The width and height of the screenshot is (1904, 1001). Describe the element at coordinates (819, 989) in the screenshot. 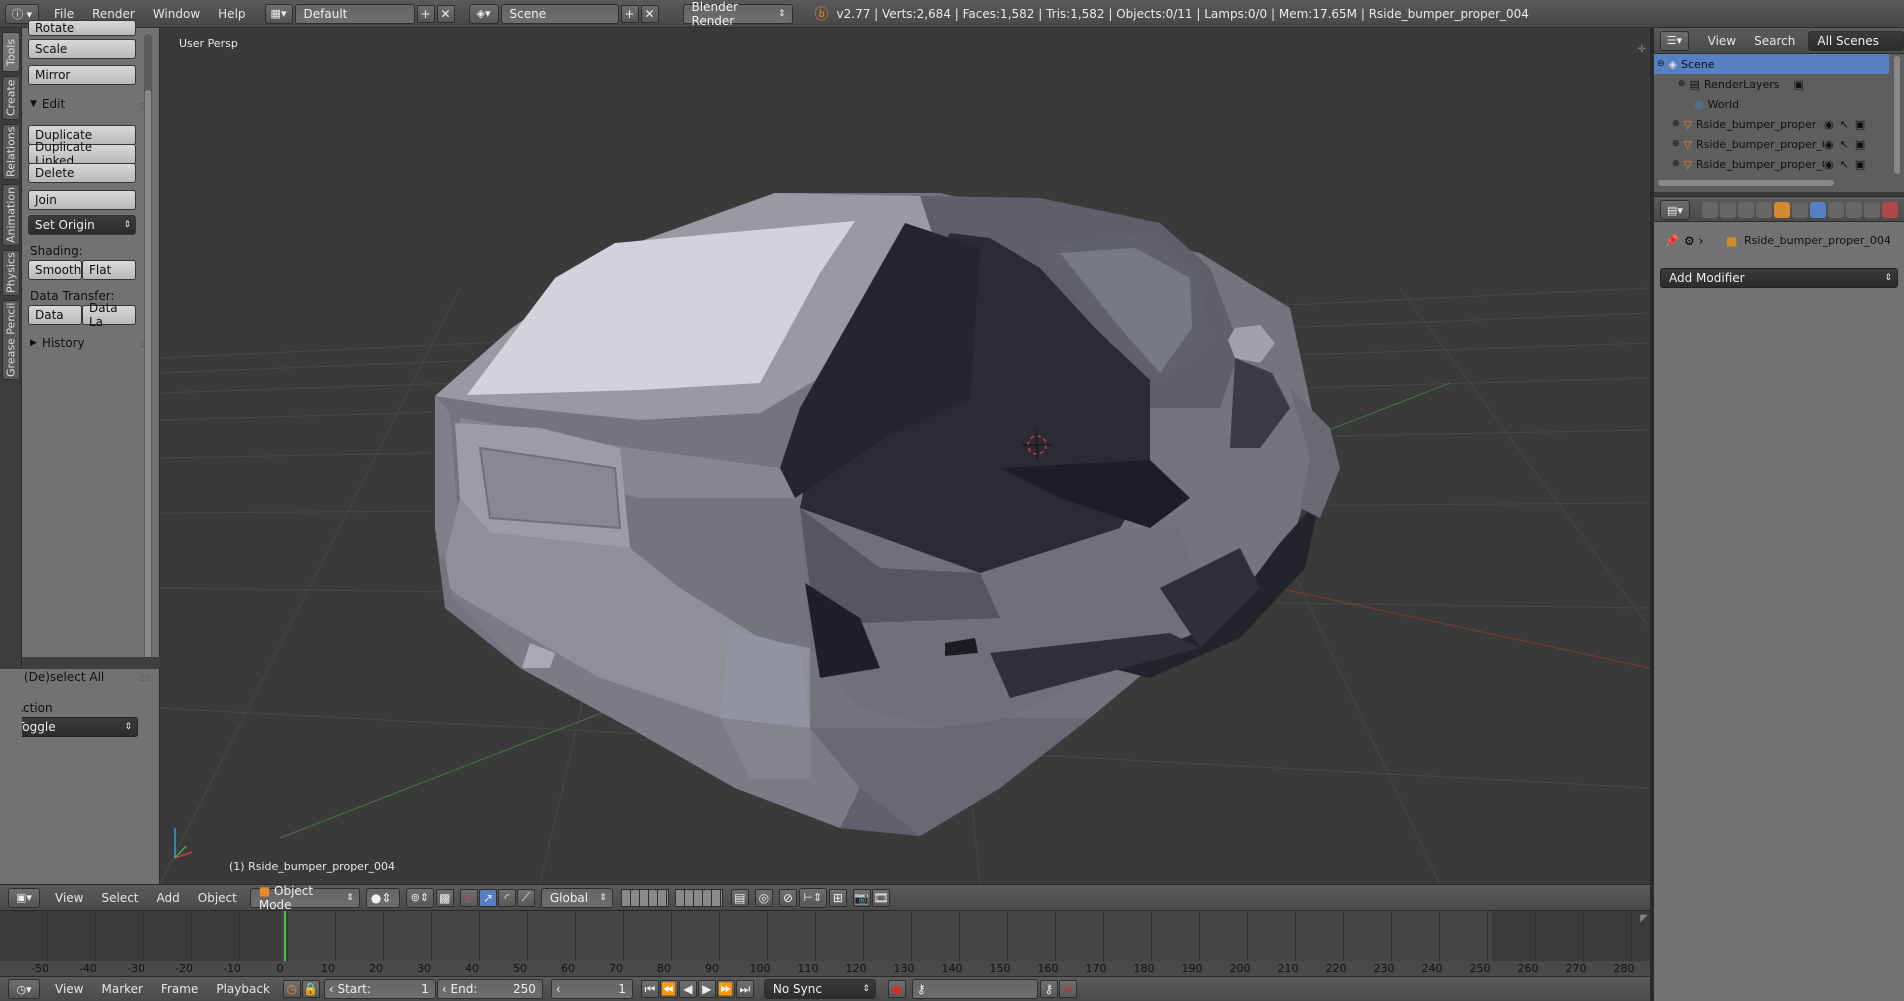

I see `sync-mode-select: No Sync ⇕` at that location.